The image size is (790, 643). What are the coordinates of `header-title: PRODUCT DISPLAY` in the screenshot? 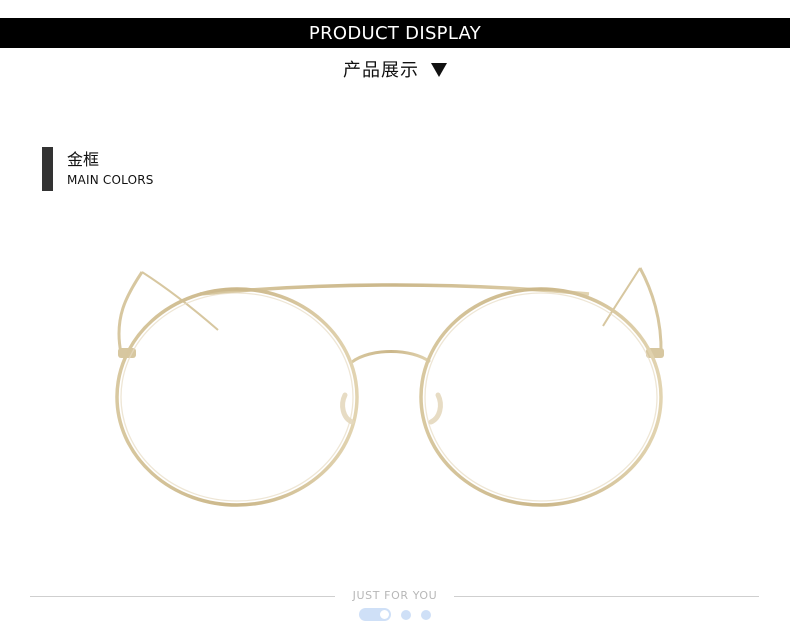 It's located at (395, 33).